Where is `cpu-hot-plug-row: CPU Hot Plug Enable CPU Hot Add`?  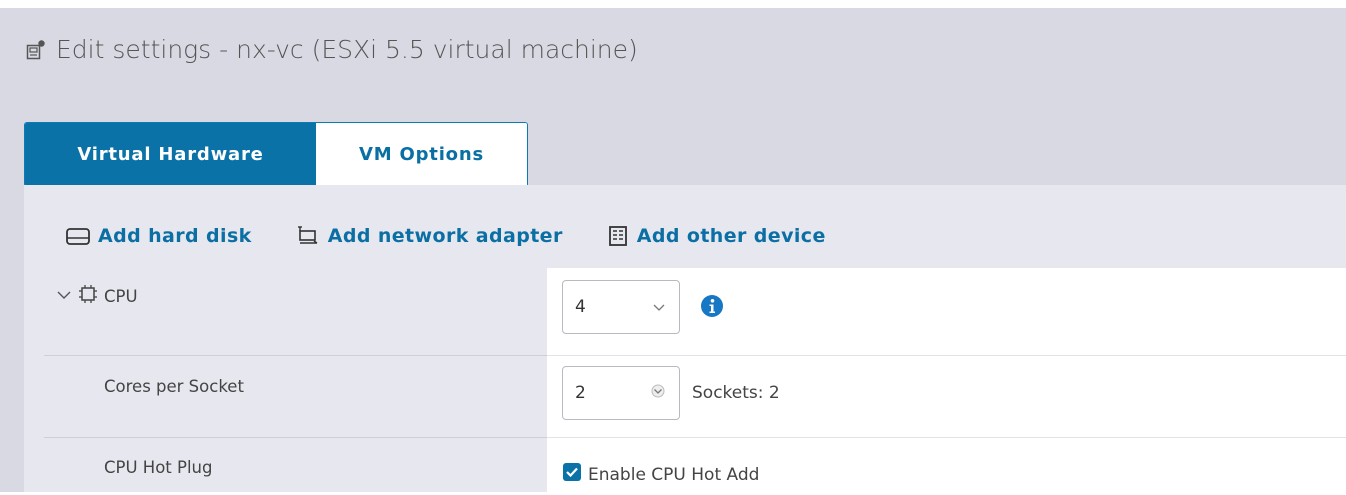 cpu-hot-plug-row: CPU Hot Plug Enable CPU Hot Add is located at coordinates (695, 466).